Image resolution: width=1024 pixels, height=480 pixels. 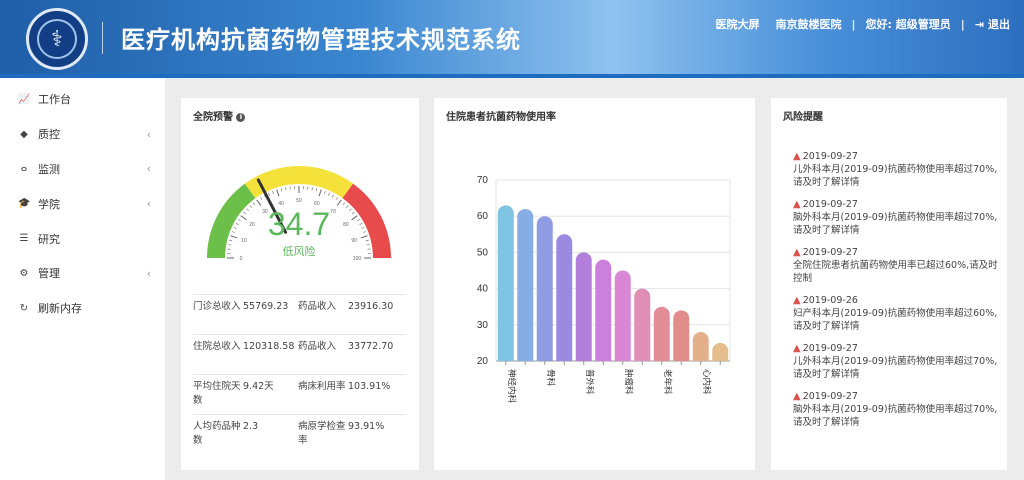 What do you see at coordinates (483, 325) in the screenshot?
I see `y-tick-label: 30` at bounding box center [483, 325].